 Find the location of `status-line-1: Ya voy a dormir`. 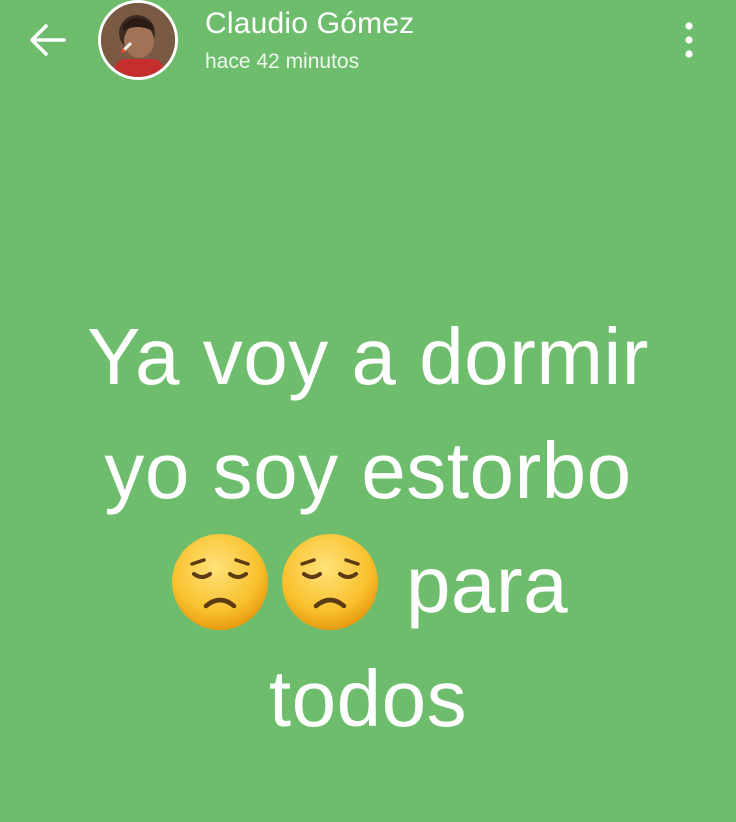

status-line-1: Ya voy a dormir is located at coordinates (368, 356).